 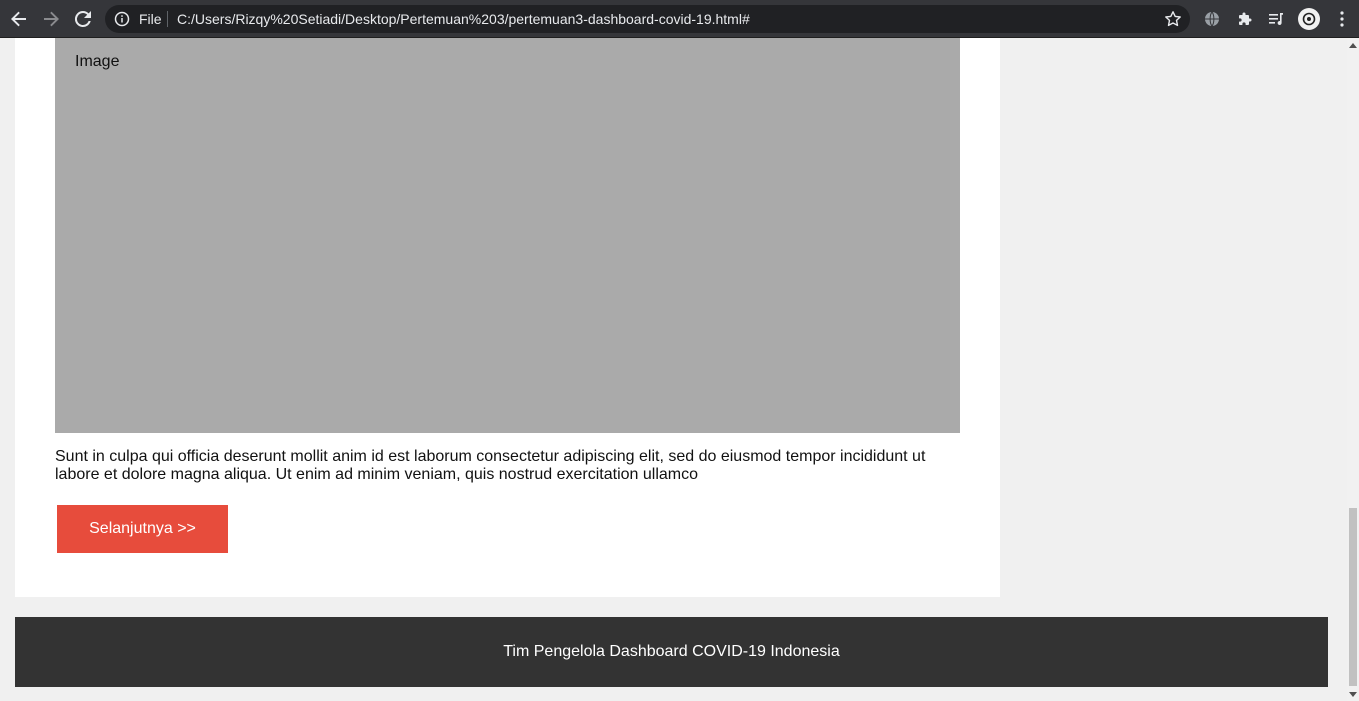 What do you see at coordinates (122, 19) in the screenshot?
I see `info-icon` at bounding box center [122, 19].